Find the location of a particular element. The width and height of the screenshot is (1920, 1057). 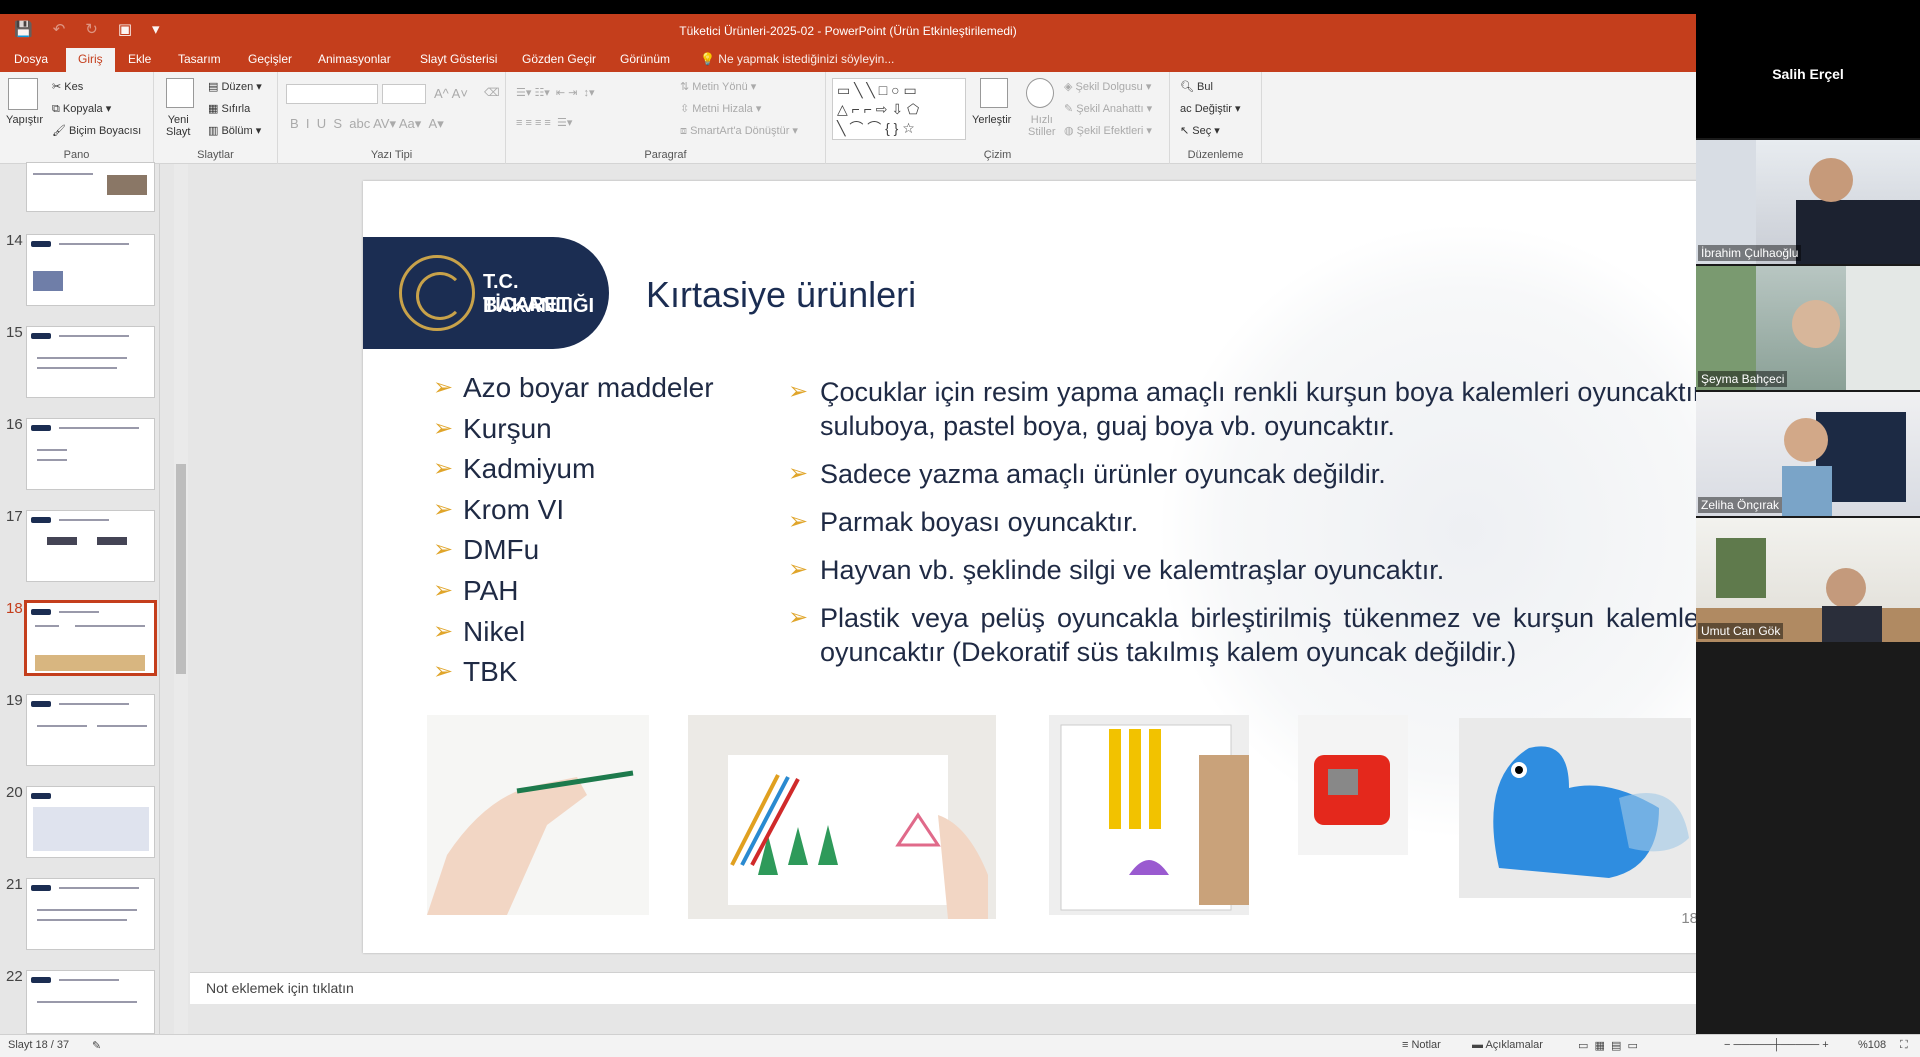

quick-styles-button: Hızlı Stiller is located at coordinates (1042, 126).